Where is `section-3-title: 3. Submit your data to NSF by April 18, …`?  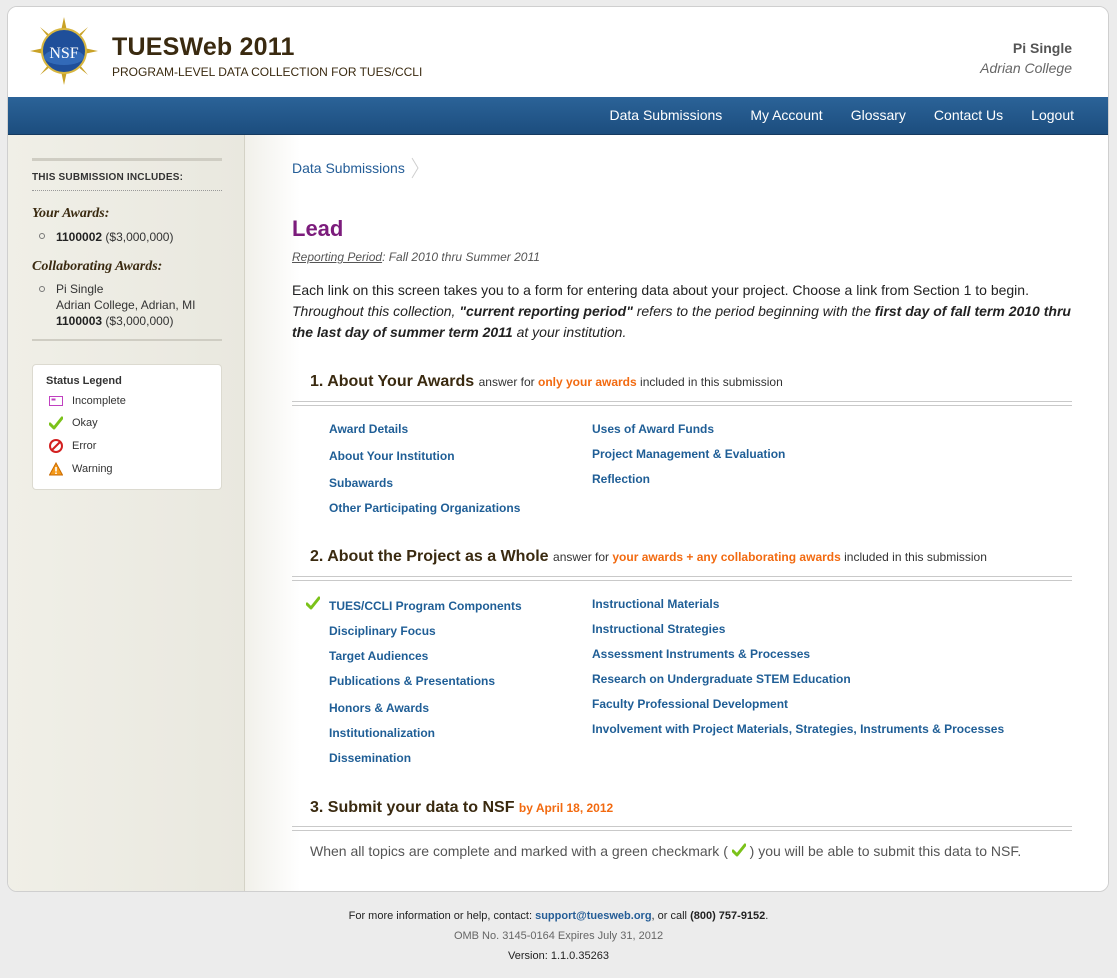 section-3-title: 3. Submit your data to NSF by April 18, … is located at coordinates (461, 808).